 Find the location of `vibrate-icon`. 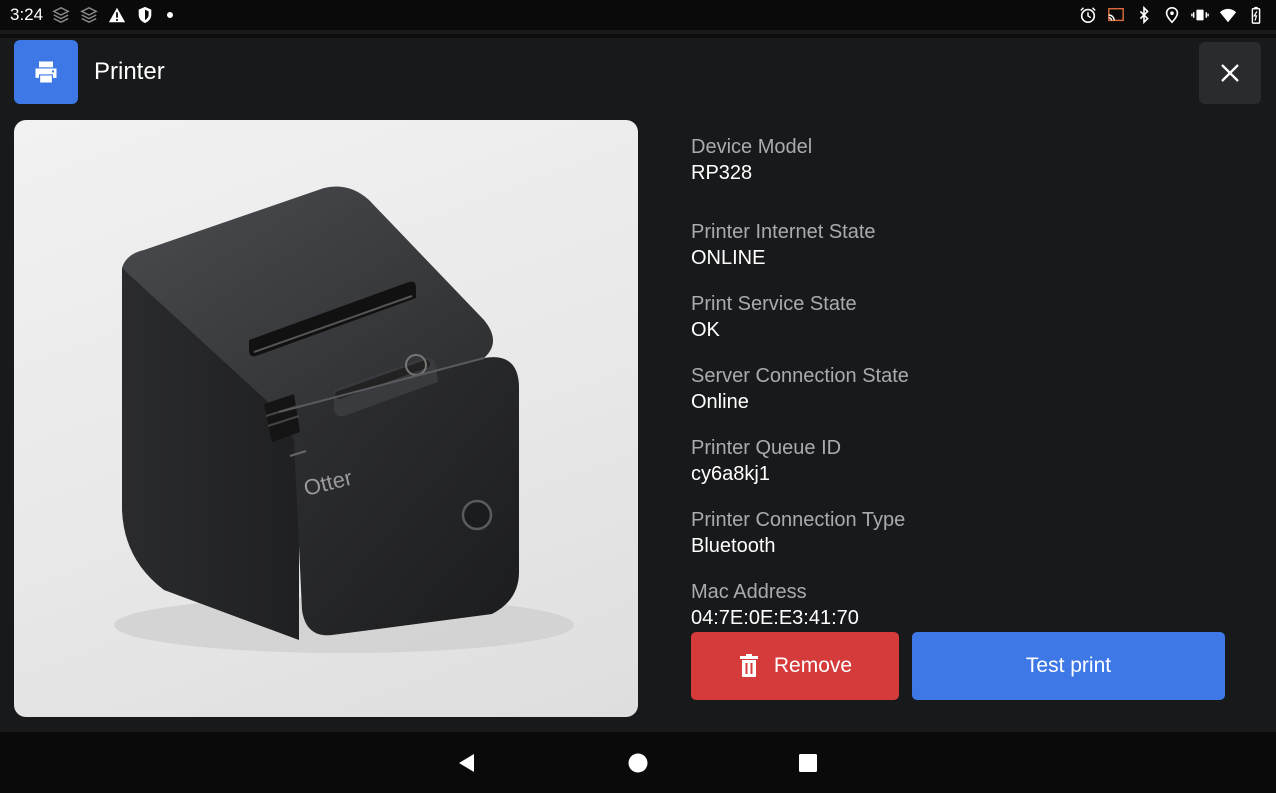

vibrate-icon is located at coordinates (1200, 15).